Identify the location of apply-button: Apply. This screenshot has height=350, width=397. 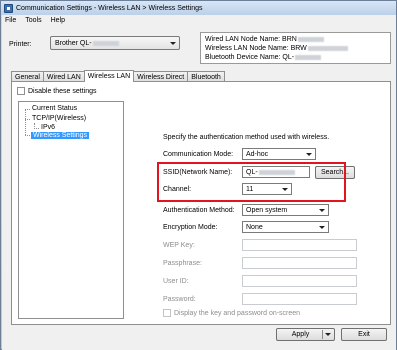
(305, 334).